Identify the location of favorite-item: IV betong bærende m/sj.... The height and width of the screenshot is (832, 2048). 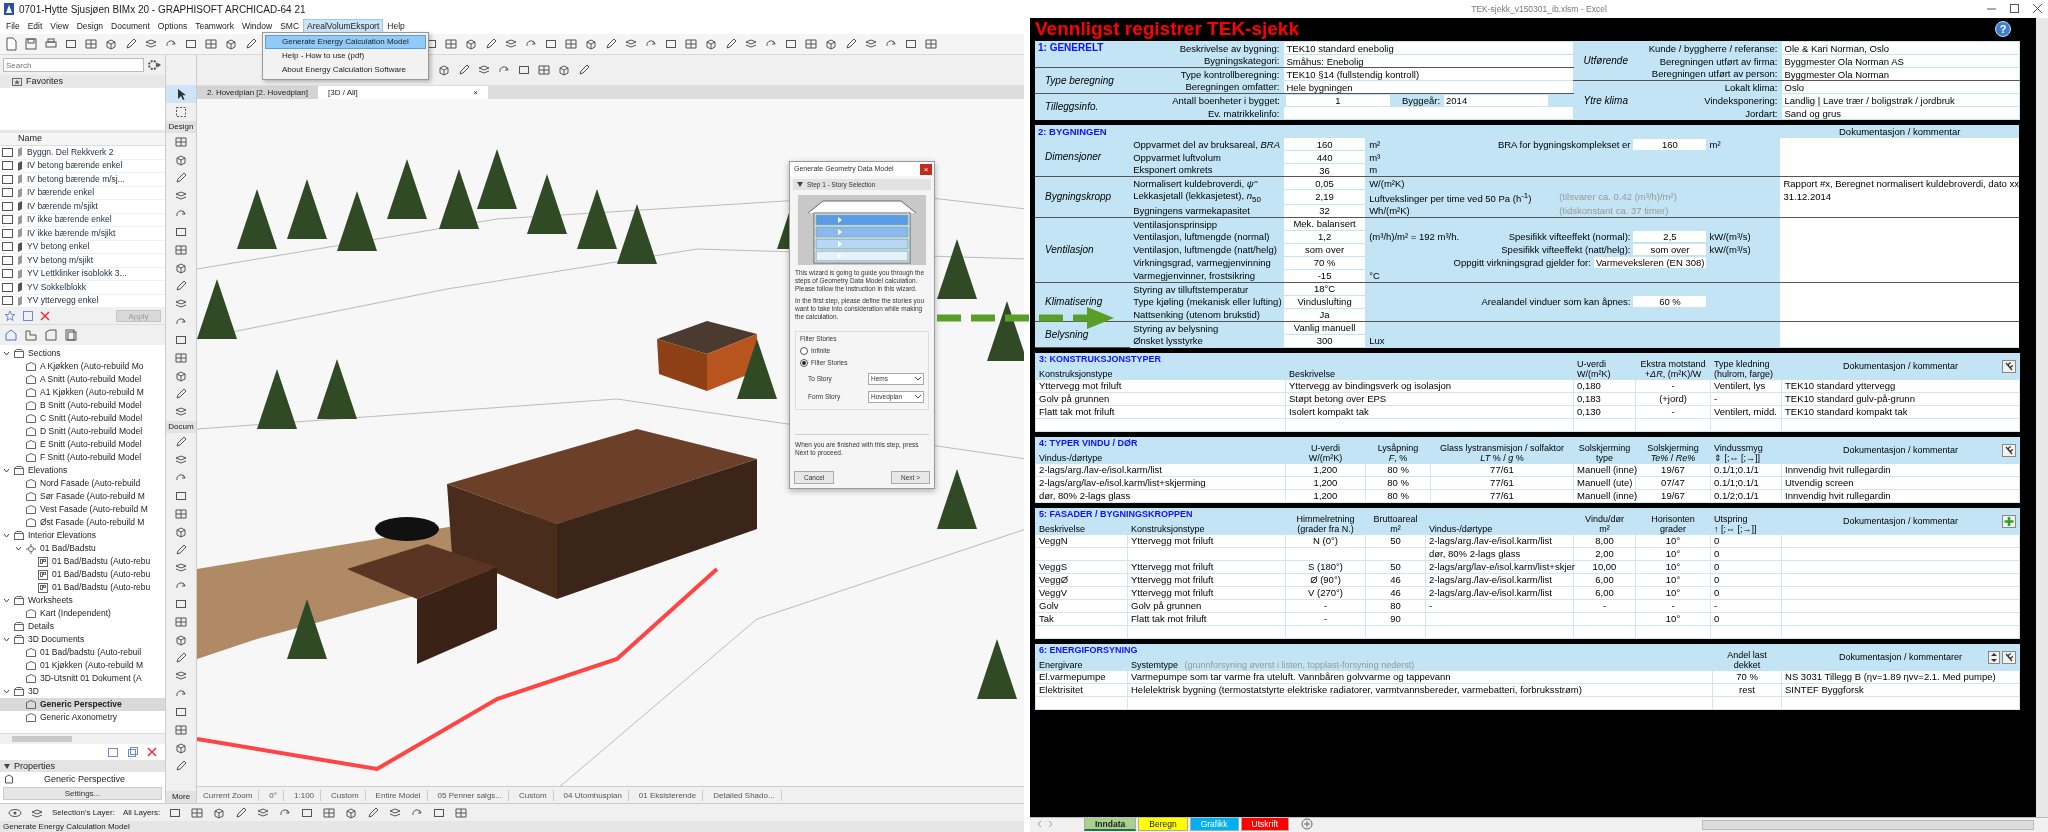
(76, 179).